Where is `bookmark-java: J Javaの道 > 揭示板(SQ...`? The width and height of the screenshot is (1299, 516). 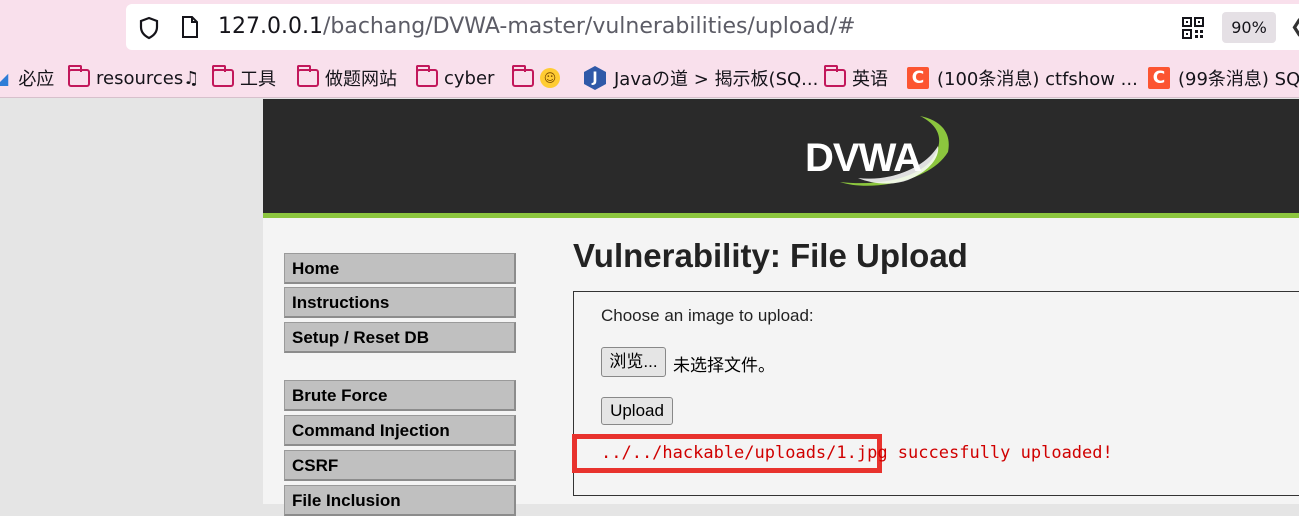 bookmark-java: J Javaの道 > 揭示板(SQ... is located at coordinates (701, 78).